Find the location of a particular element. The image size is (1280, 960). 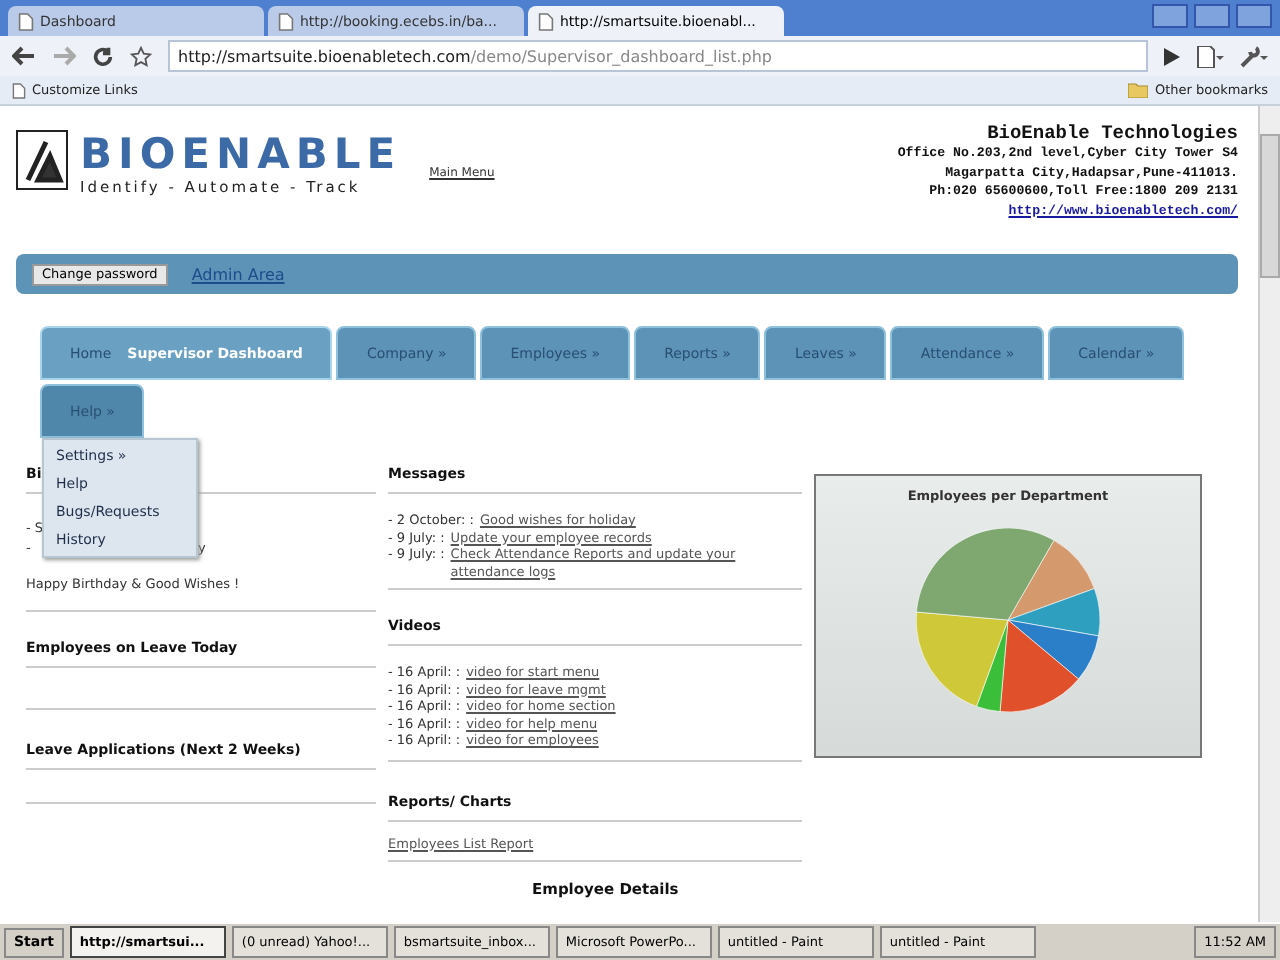

brand-name: BIOENABLE is located at coordinates (241, 154).